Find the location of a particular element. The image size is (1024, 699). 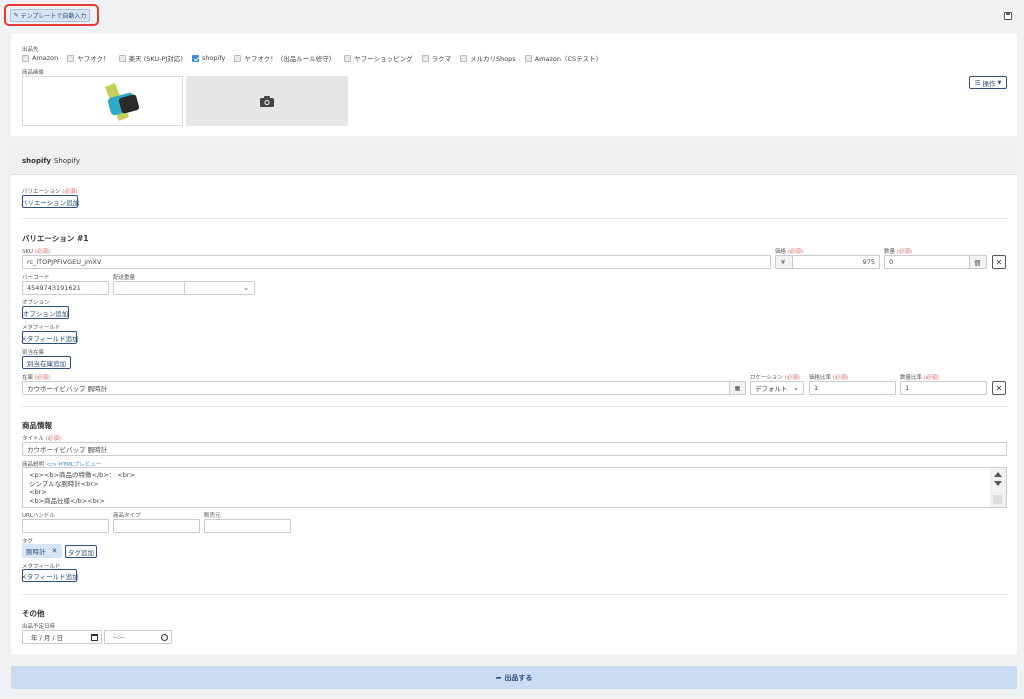

sku-label: SKU (必須) is located at coordinates (36, 252).